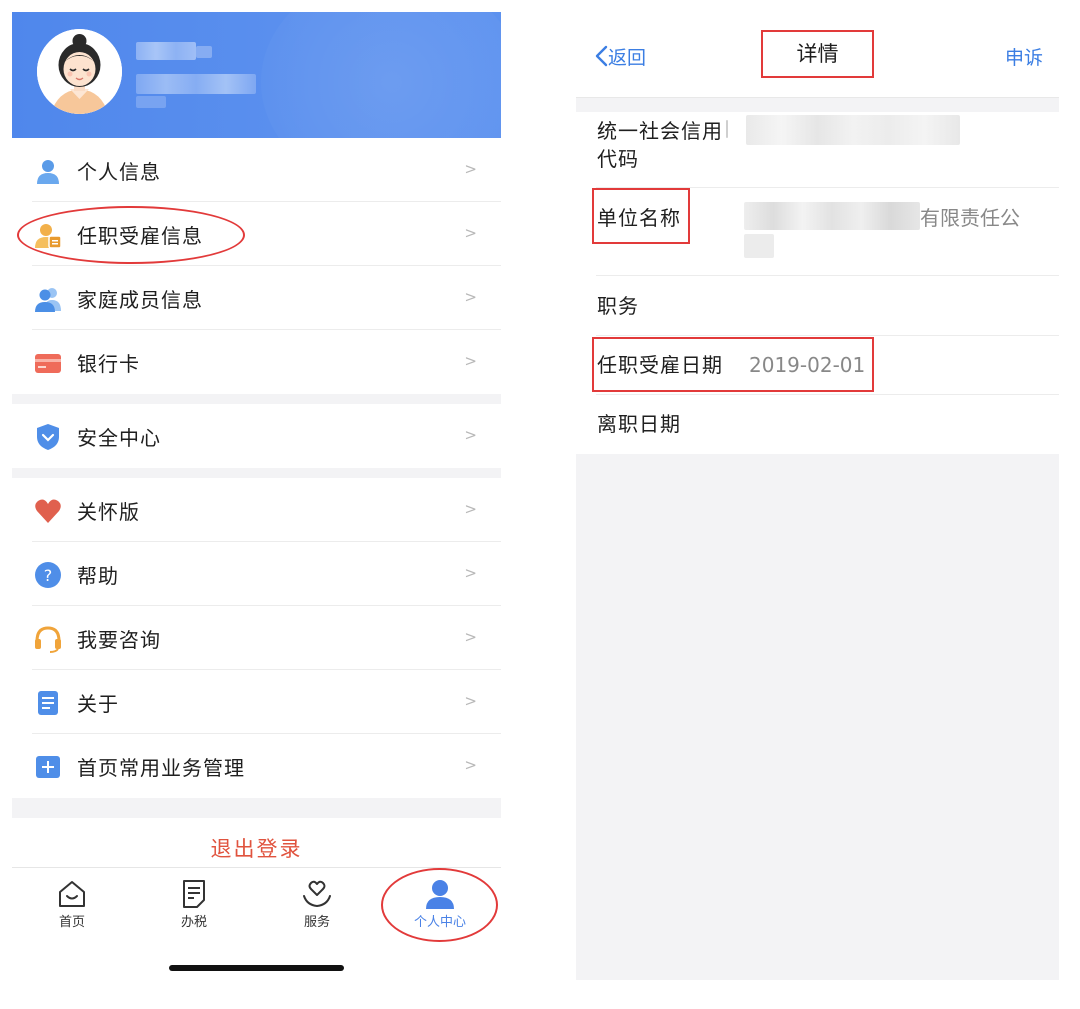  I want to click on page-title: 详情, so click(817, 54).